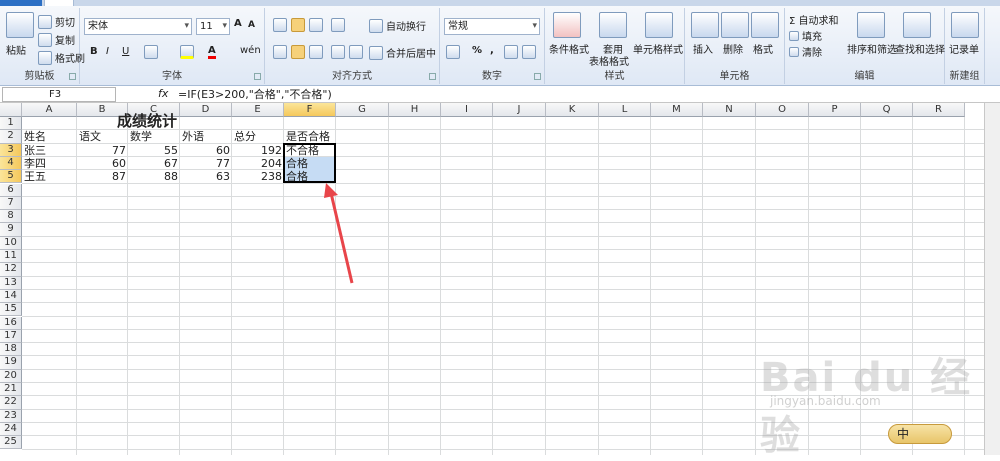 The width and height of the screenshot is (1000, 461). Describe the element at coordinates (341, 238) in the screenshot. I see `red-arrow-icon` at that location.